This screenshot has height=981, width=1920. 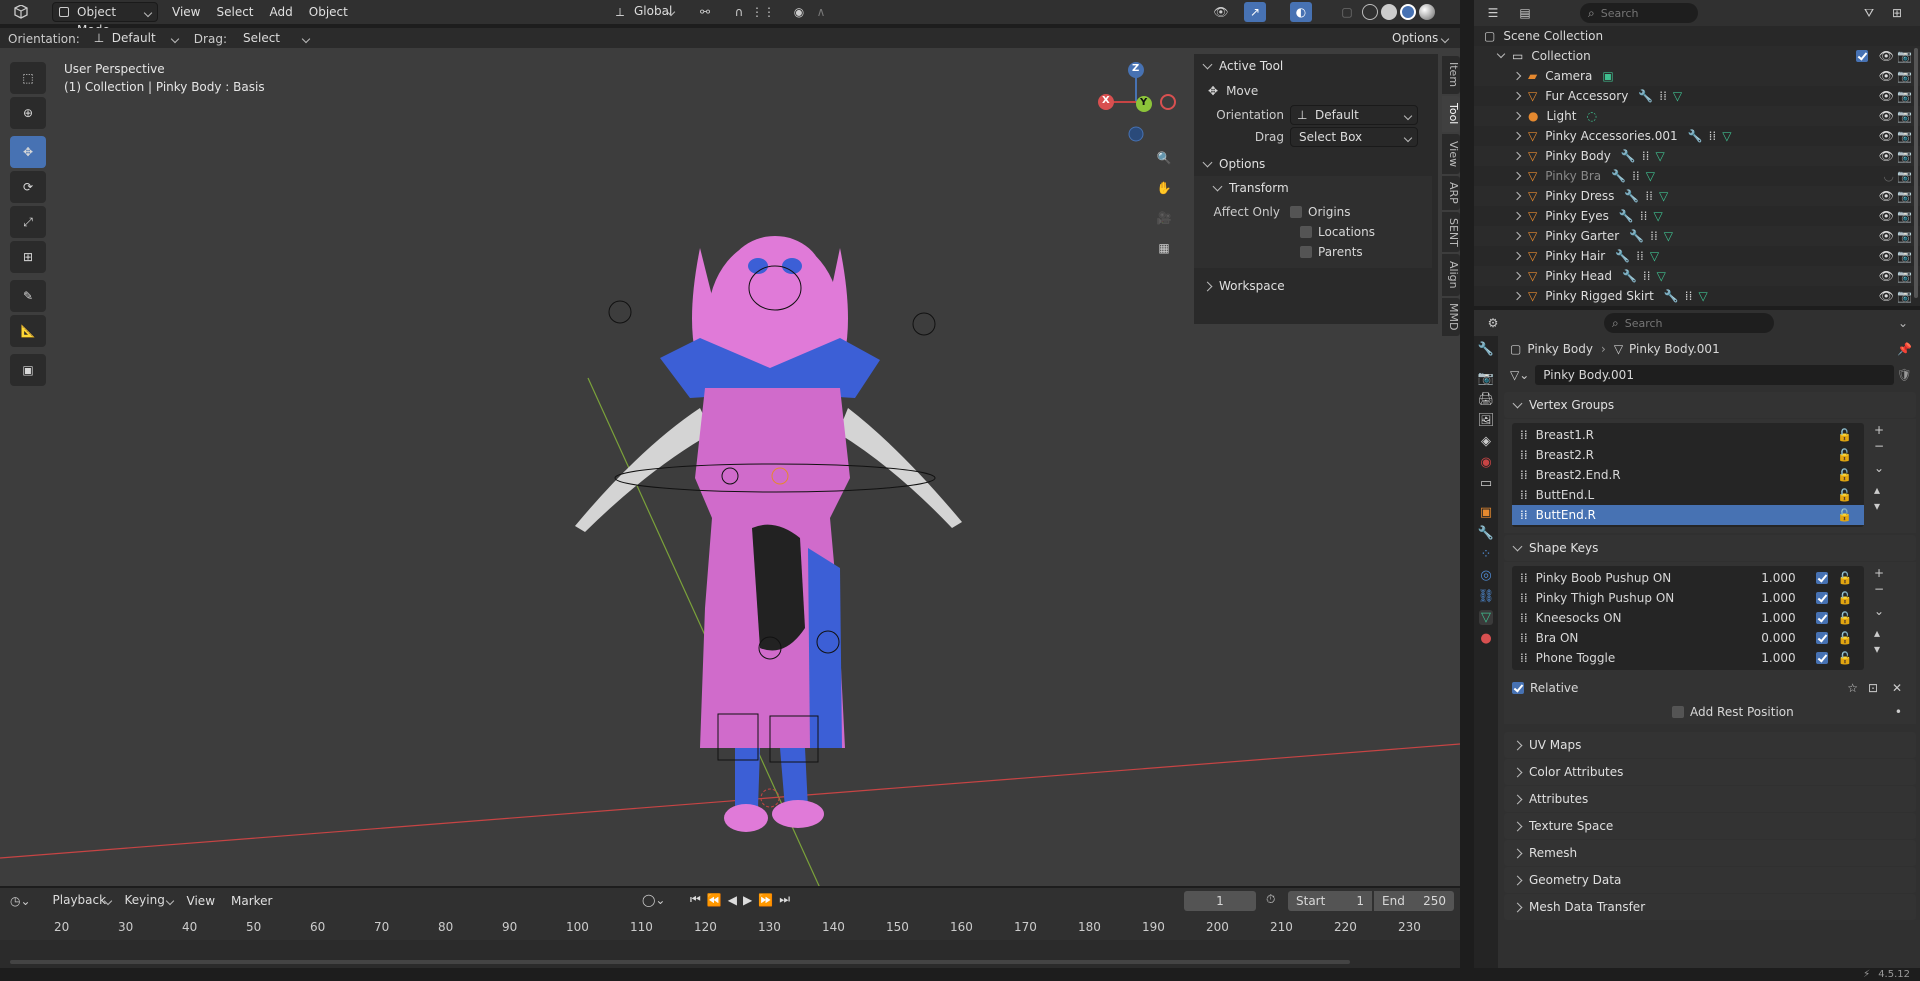 I want to click on outliner-item: ▽ Pinky Accessories.001 🔧 ⁞⁞ ▽ 👁 📷, so click(x=1697, y=136).